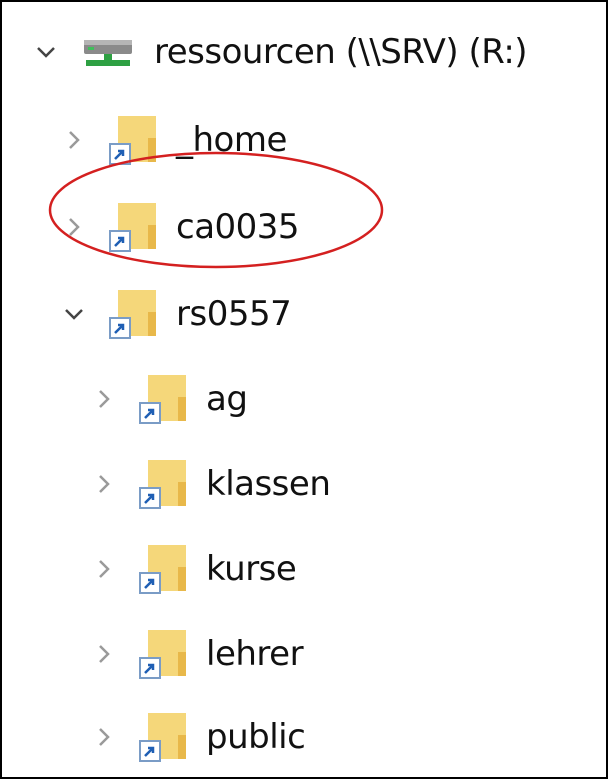  I want to click on tree-item-root: ressourcen (\\SRV) (R:), so click(280, 52).